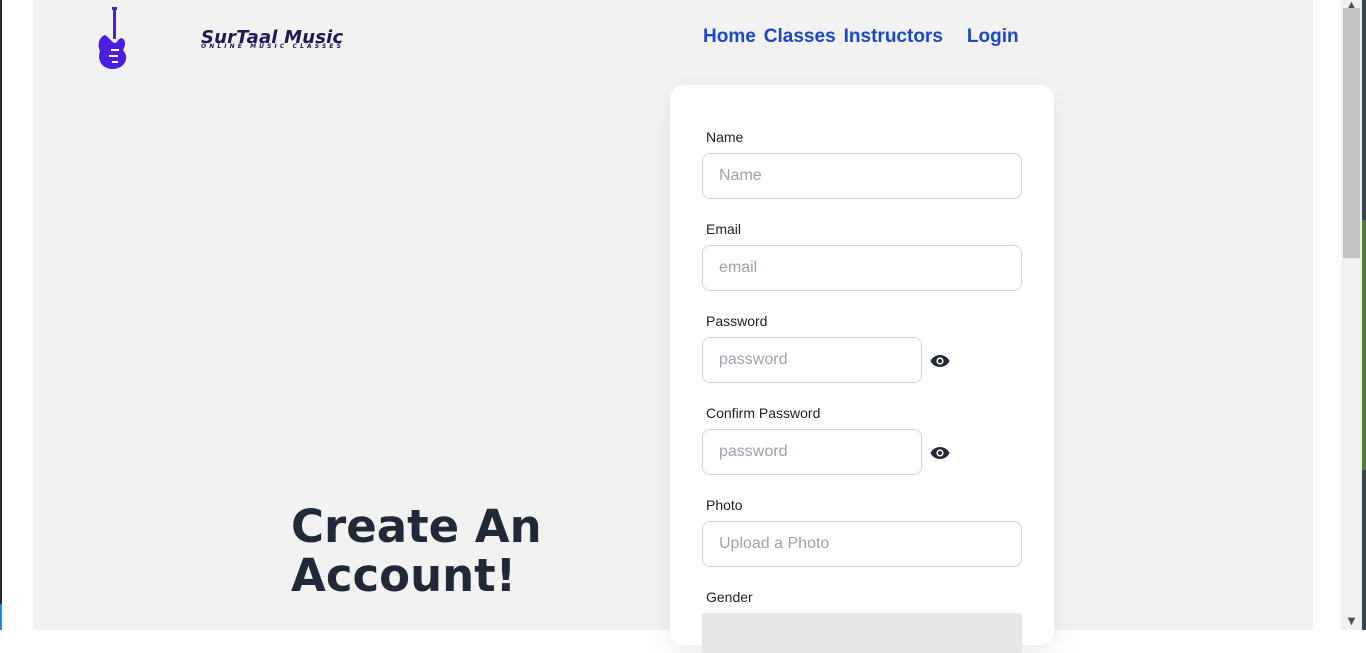 This screenshot has height=653, width=1366. Describe the element at coordinates (1, 617) in the screenshot. I see `window-left-accent` at that location.